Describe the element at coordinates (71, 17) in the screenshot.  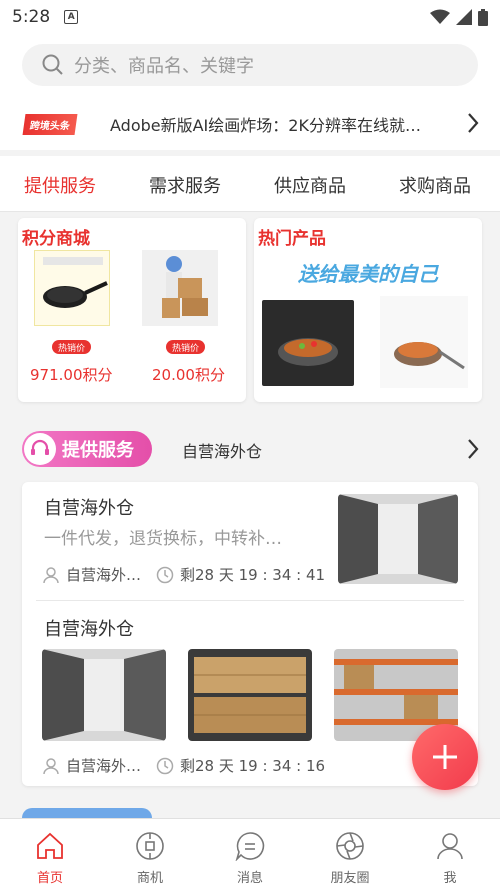
I see `notification-a-icon: A` at that location.